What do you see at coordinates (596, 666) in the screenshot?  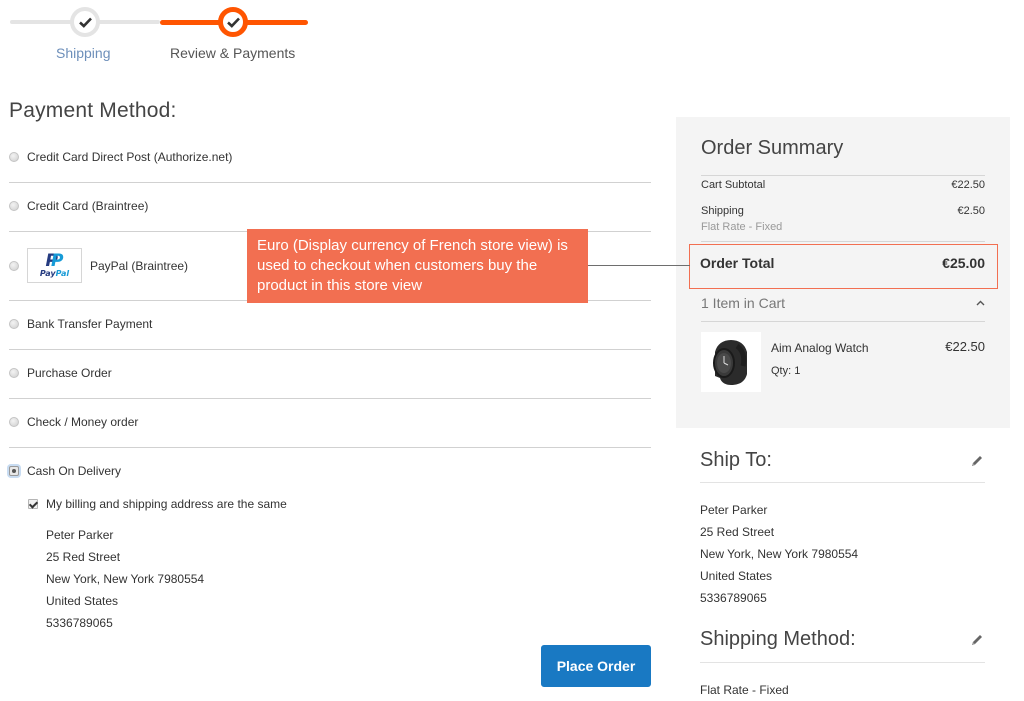 I see `place-order-button: Place Order` at bounding box center [596, 666].